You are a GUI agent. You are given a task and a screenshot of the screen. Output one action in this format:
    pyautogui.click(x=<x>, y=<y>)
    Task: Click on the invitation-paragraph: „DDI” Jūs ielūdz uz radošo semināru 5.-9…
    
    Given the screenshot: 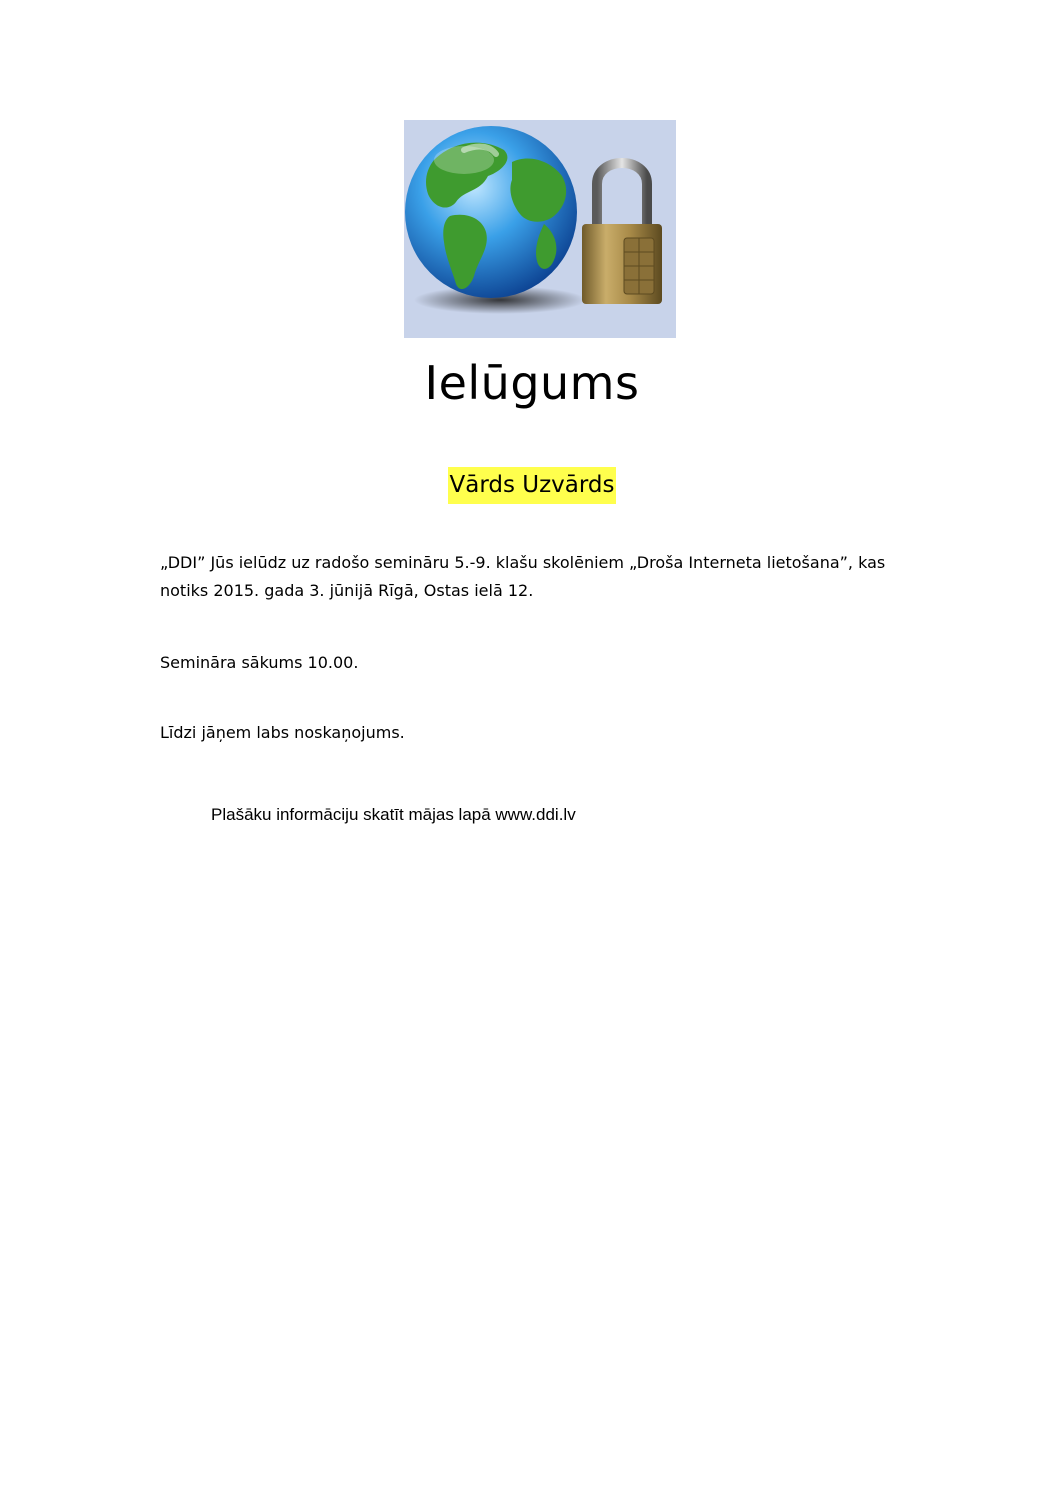 What is the action you would take?
    pyautogui.click(x=523, y=576)
    